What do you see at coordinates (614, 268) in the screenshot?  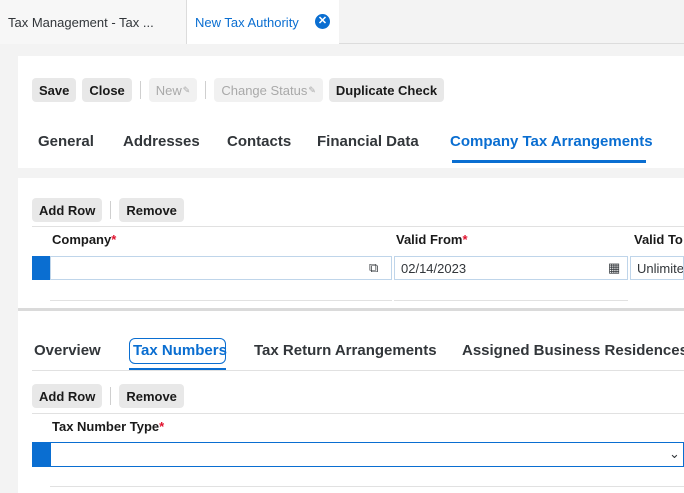 I see `calendar-icon: ▦` at bounding box center [614, 268].